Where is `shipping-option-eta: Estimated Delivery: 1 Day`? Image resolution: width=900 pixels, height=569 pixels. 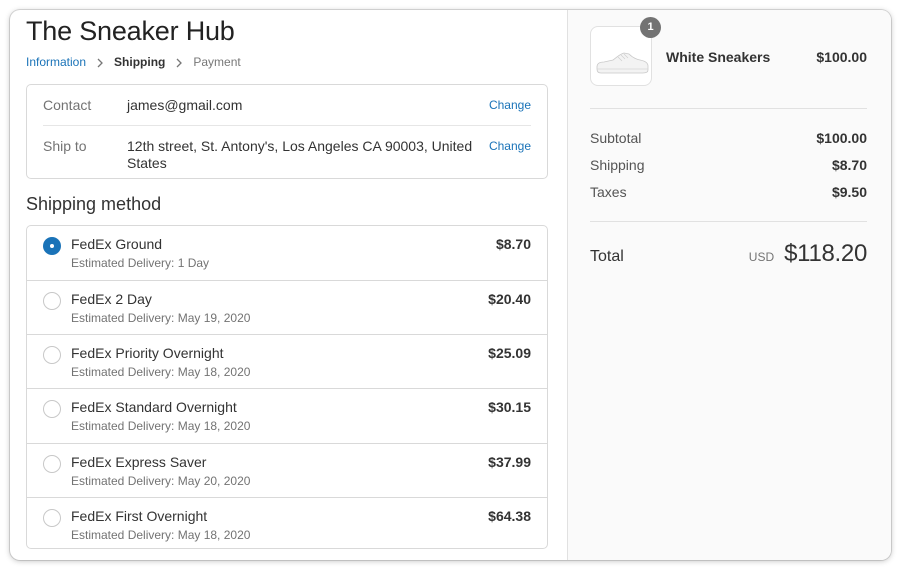
shipping-option-eta: Estimated Delivery: 1 Day is located at coordinates (140, 263).